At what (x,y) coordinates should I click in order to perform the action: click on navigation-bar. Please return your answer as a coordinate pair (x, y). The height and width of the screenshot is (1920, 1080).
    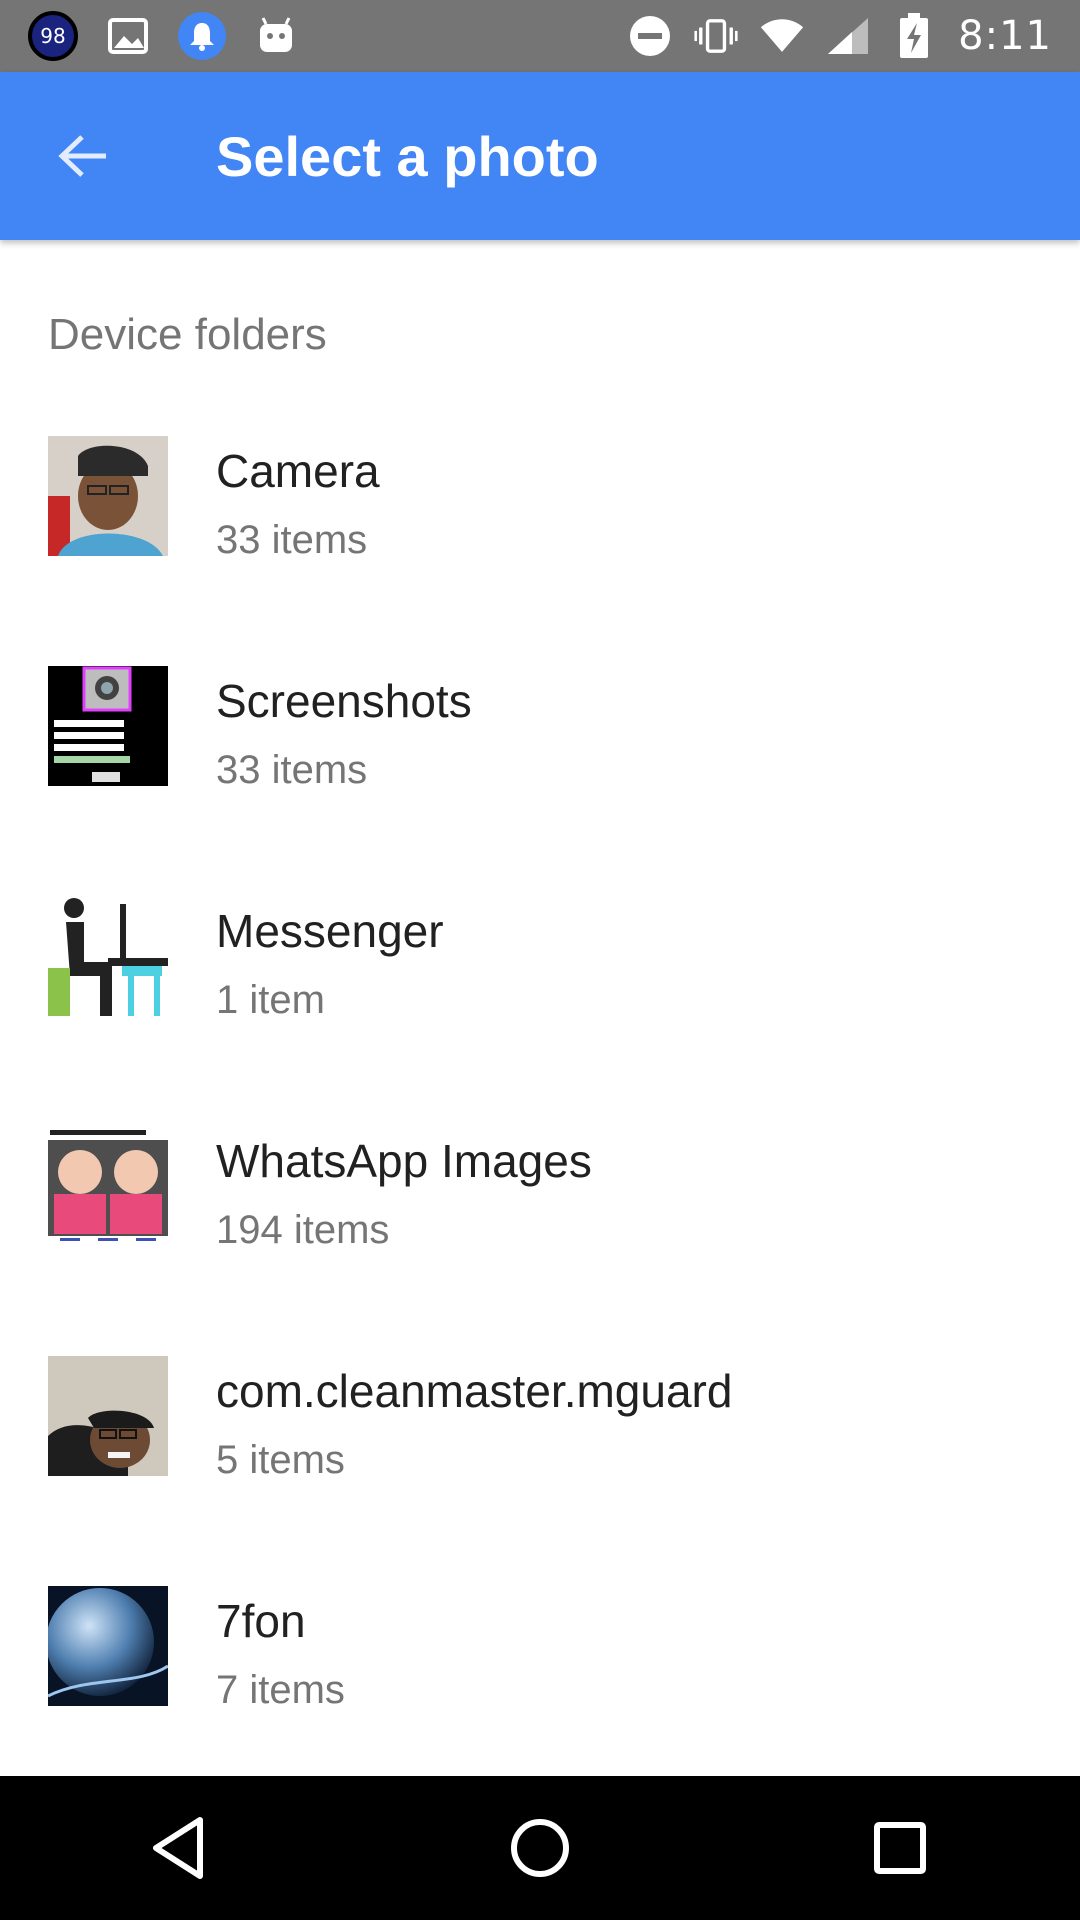
    Looking at the image, I should click on (540, 1848).